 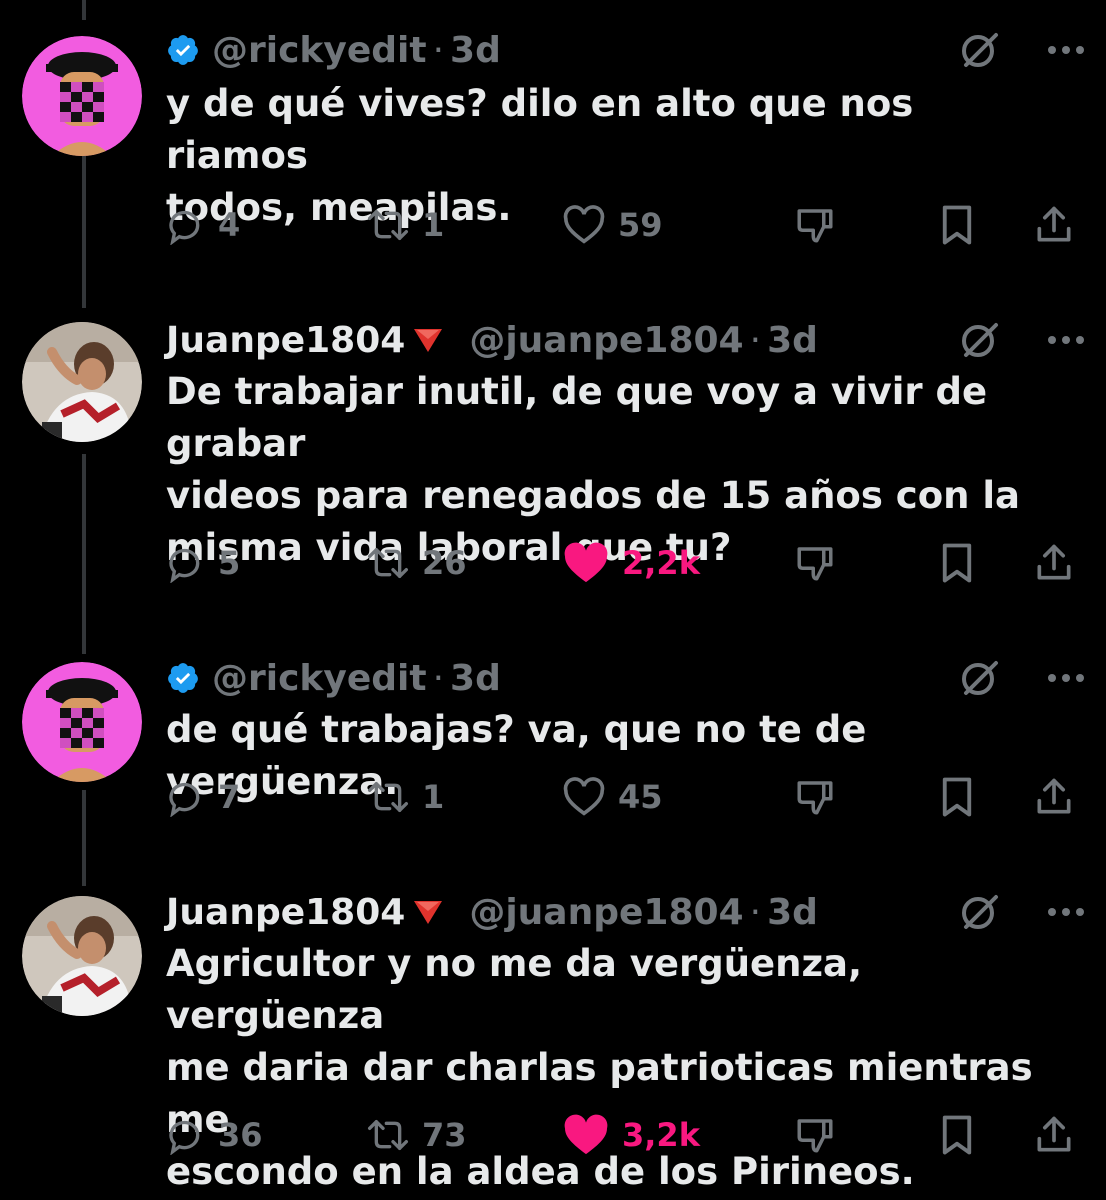 What do you see at coordinates (612, 225) in the screenshot?
I see `like-button: 59` at bounding box center [612, 225].